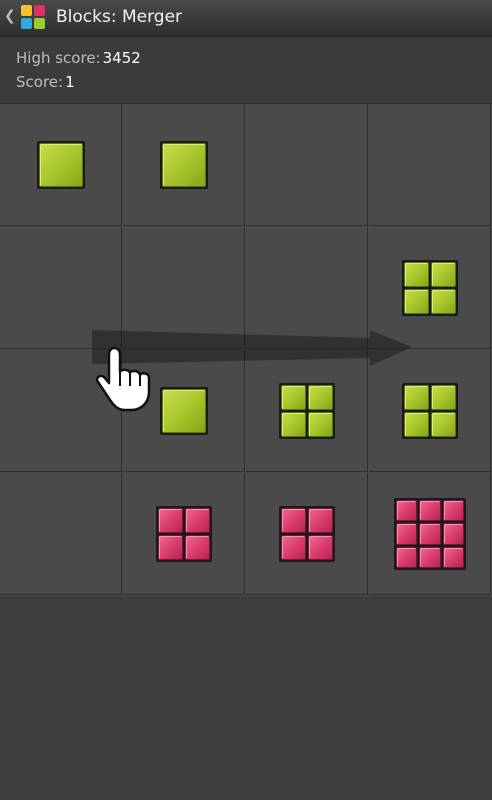 The width and height of the screenshot is (492, 800). I want to click on hand-pointer-icon, so click(123, 379).